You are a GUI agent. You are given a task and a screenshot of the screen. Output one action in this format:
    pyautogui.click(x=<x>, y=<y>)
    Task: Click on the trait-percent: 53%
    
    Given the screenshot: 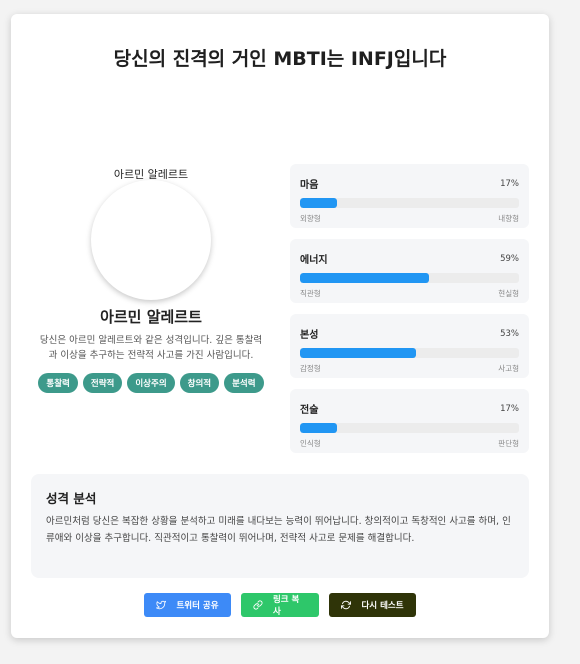 What is the action you would take?
    pyautogui.click(x=509, y=333)
    